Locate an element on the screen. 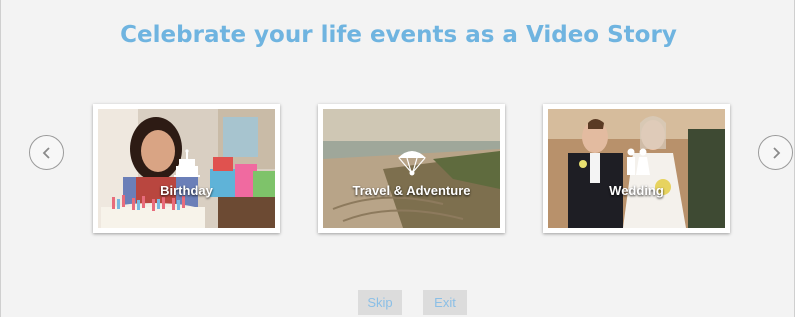  exit-button: Exit is located at coordinates (445, 302).